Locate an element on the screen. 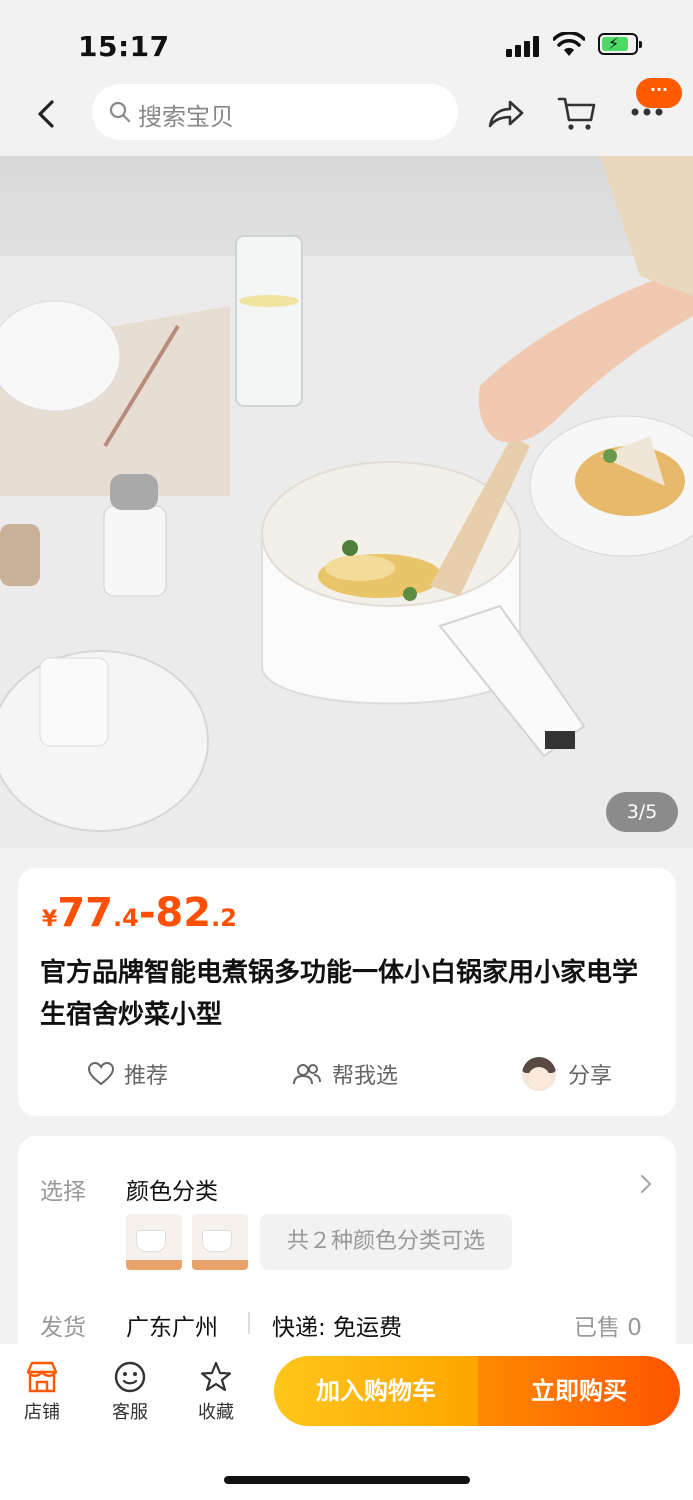  wifi-icon is located at coordinates (569, 44).